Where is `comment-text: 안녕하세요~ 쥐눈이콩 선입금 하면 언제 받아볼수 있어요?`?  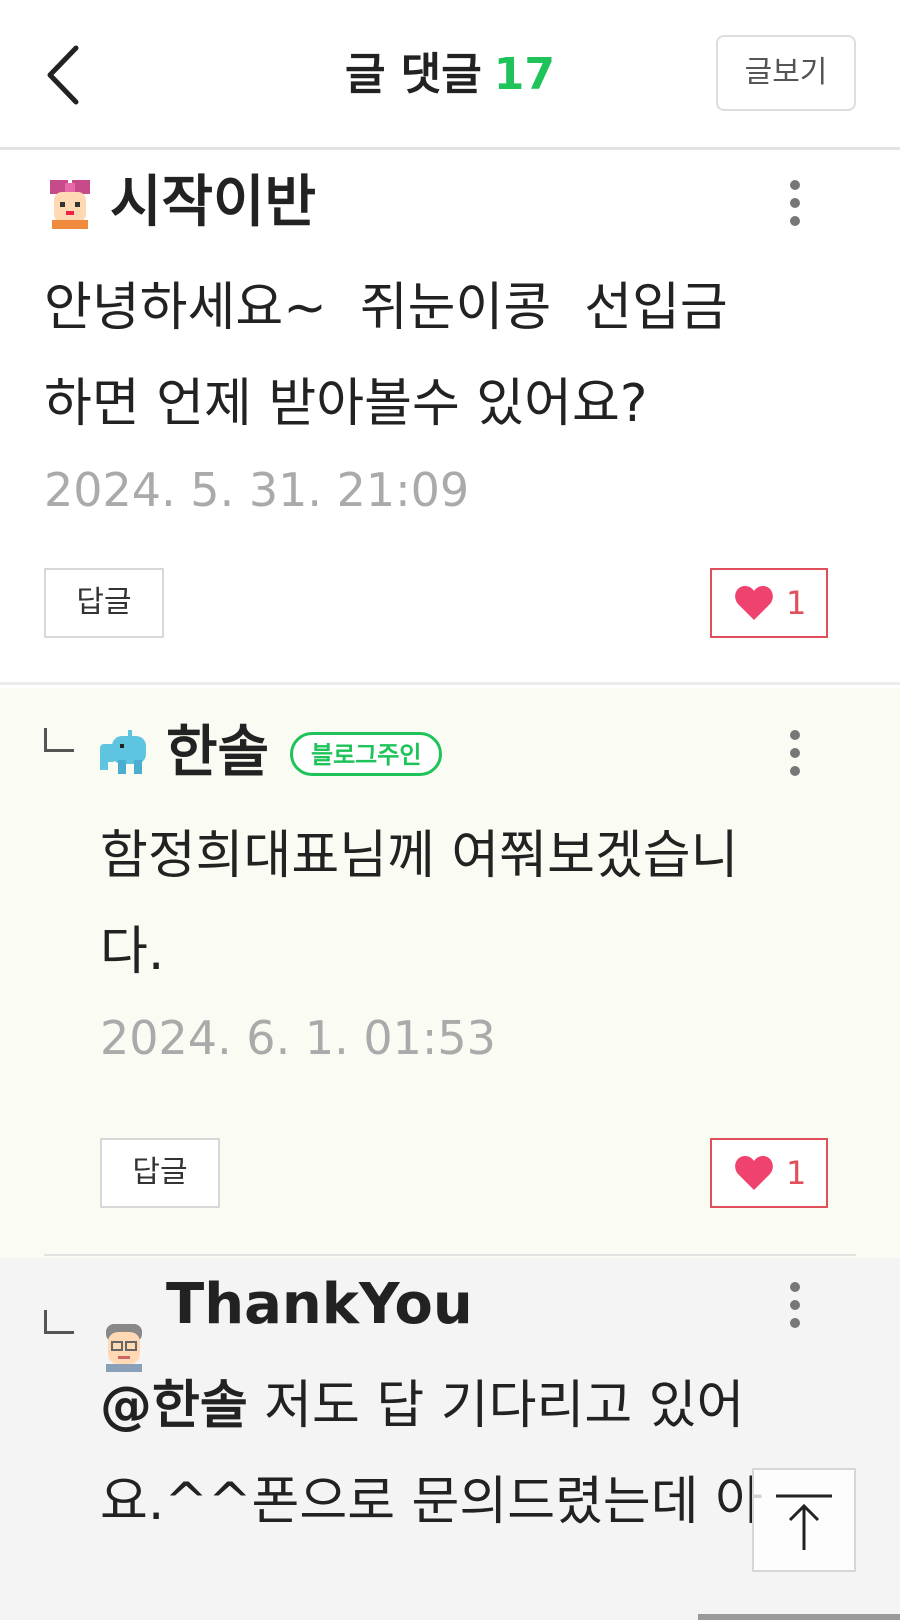
comment-text: 안녕하세요~ 쥐눈이콩 선입금 하면 언제 받아볼수 있어요? is located at coordinates (386, 356).